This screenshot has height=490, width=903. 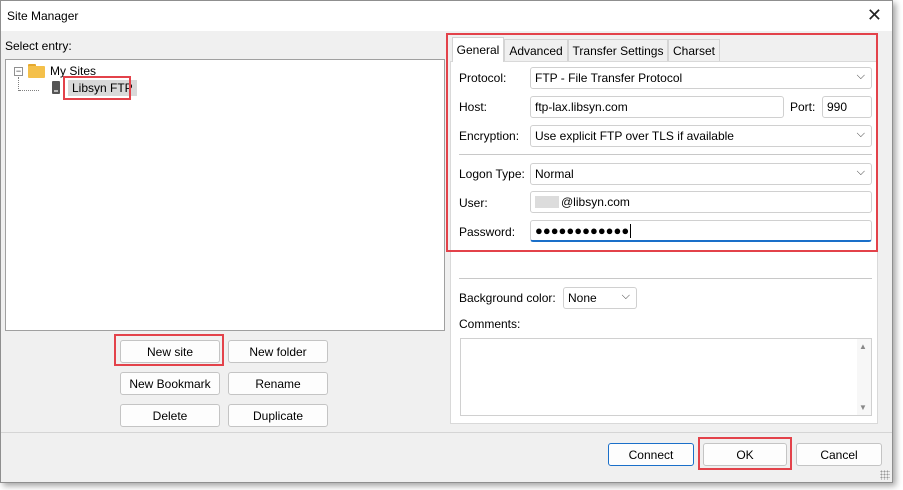 What do you see at coordinates (839, 454) in the screenshot?
I see `cancel-button: Cancel` at bounding box center [839, 454].